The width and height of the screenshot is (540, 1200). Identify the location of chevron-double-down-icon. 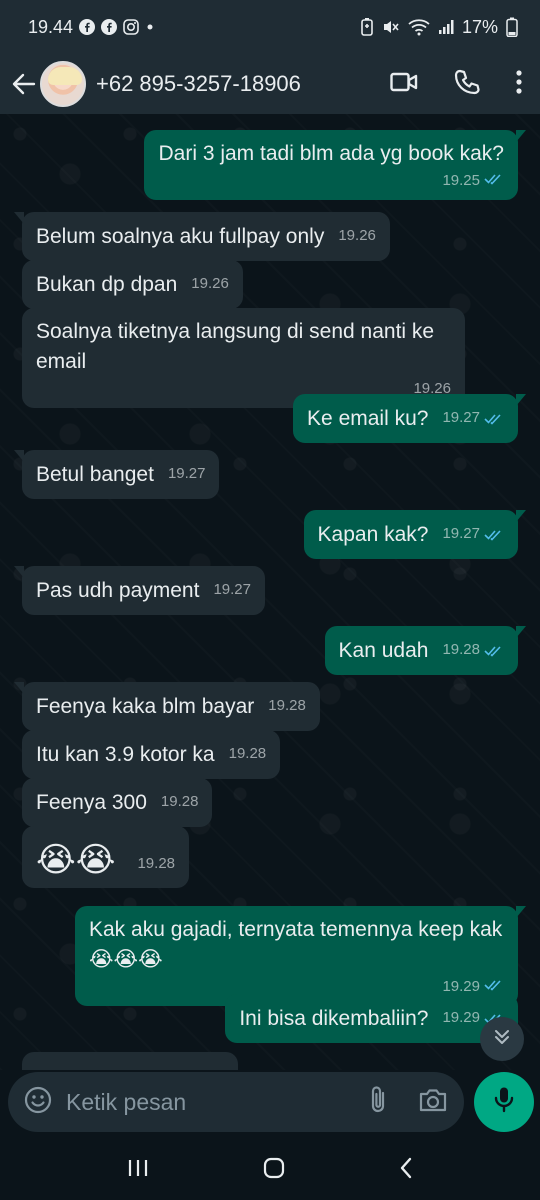
(502, 1039).